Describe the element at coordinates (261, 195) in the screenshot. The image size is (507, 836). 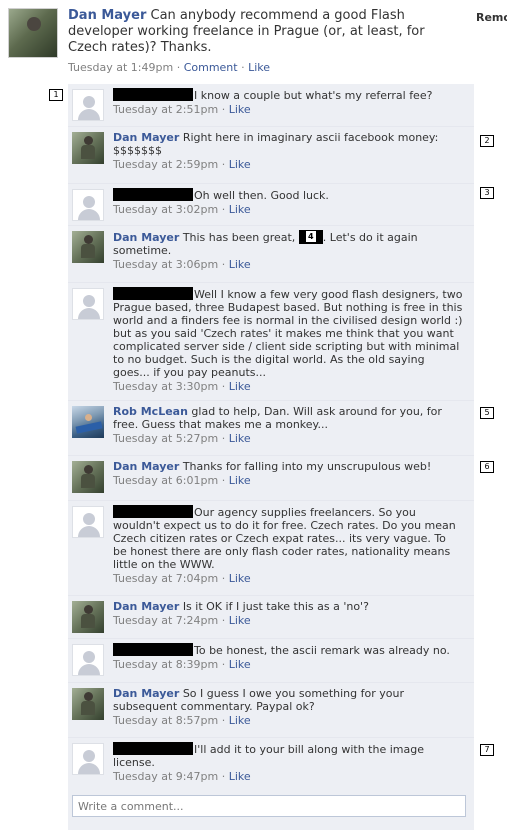
I see `comment-text: Oh well then. Good luck.` at that location.